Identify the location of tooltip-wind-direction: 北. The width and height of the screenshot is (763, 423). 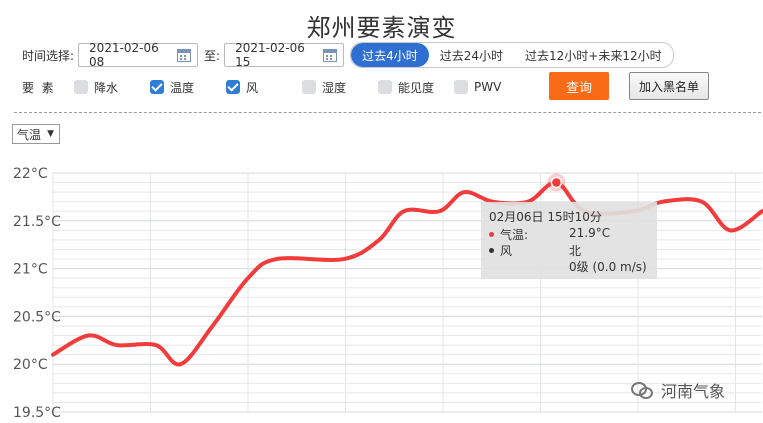
(575, 251).